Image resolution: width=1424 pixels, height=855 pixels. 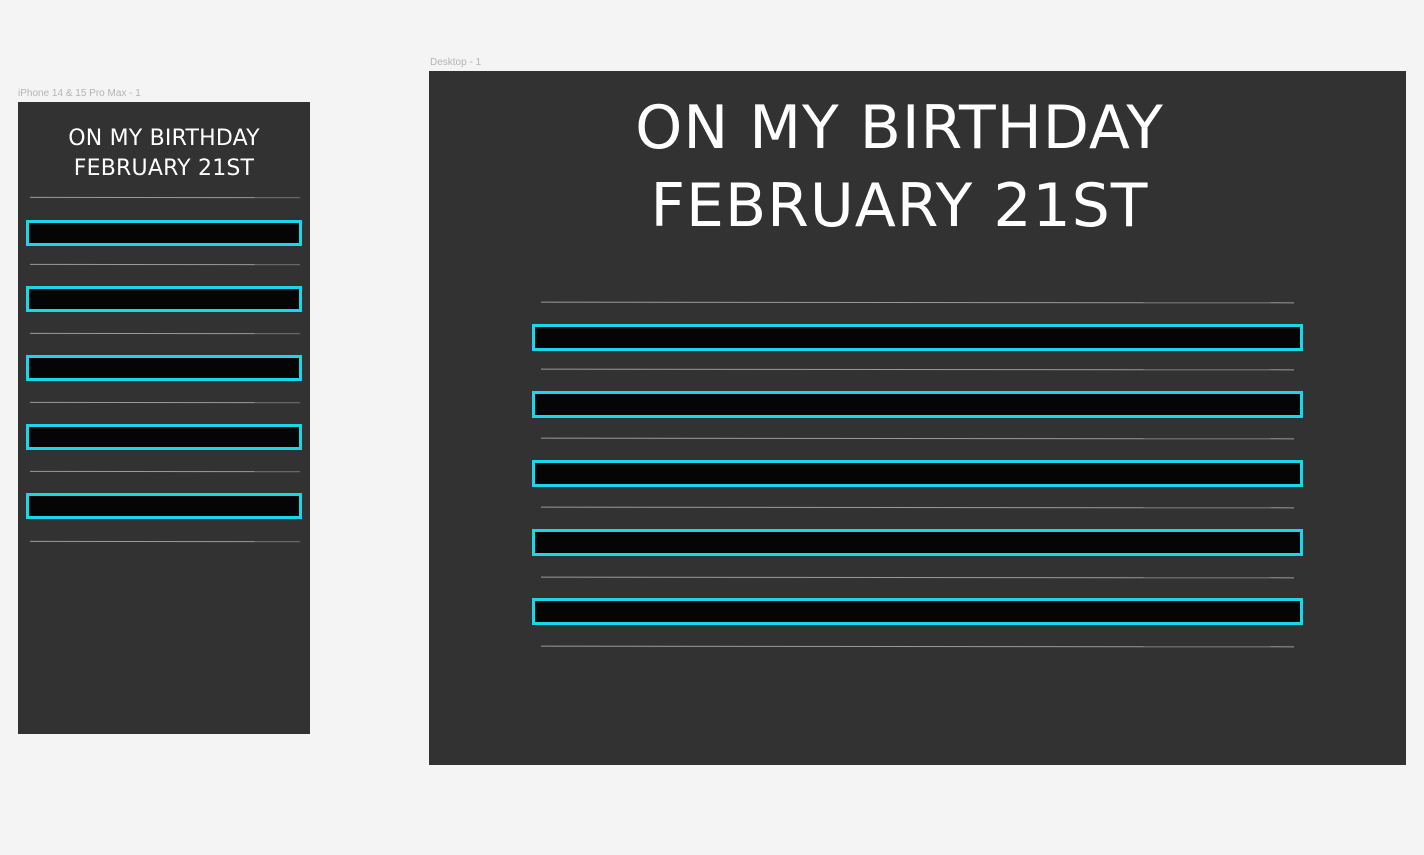 I want to click on desktop-frame-label: Desktop - 1, so click(x=455, y=62).